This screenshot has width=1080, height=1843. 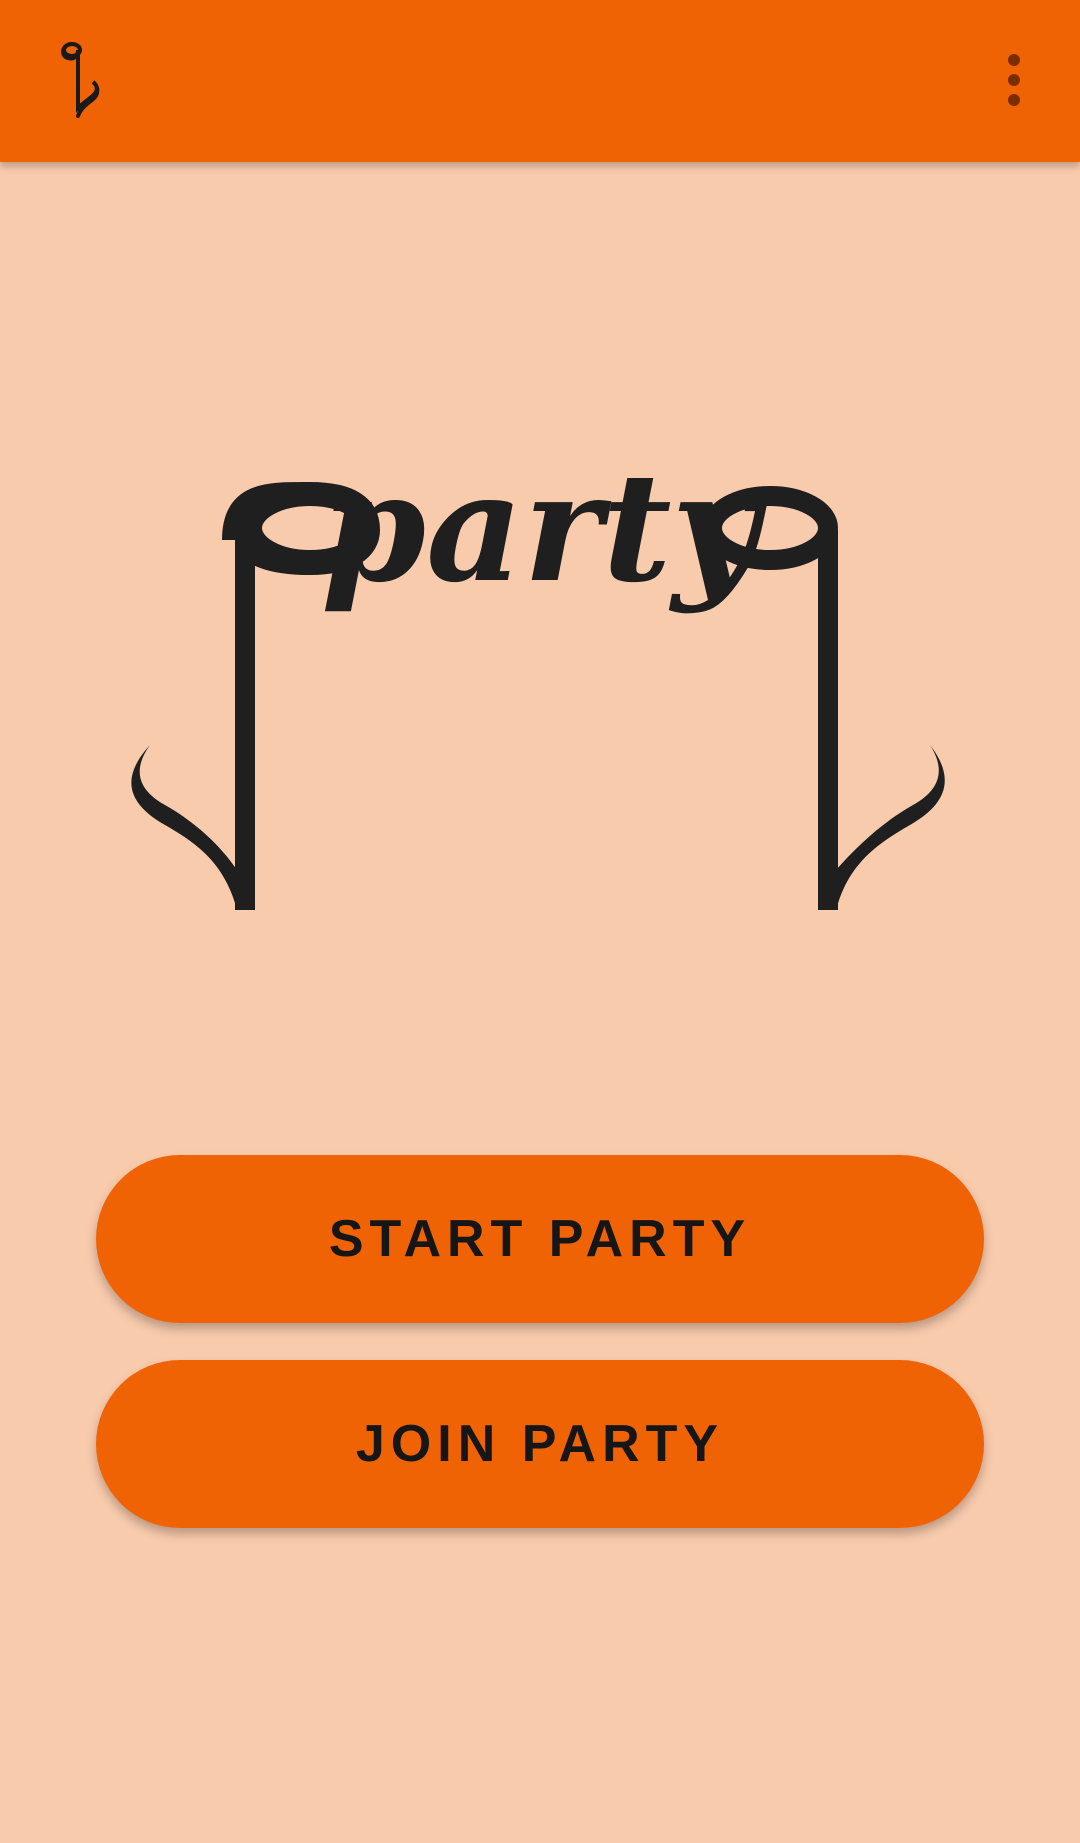 I want to click on more-vert-icon, so click(x=1014, y=60).